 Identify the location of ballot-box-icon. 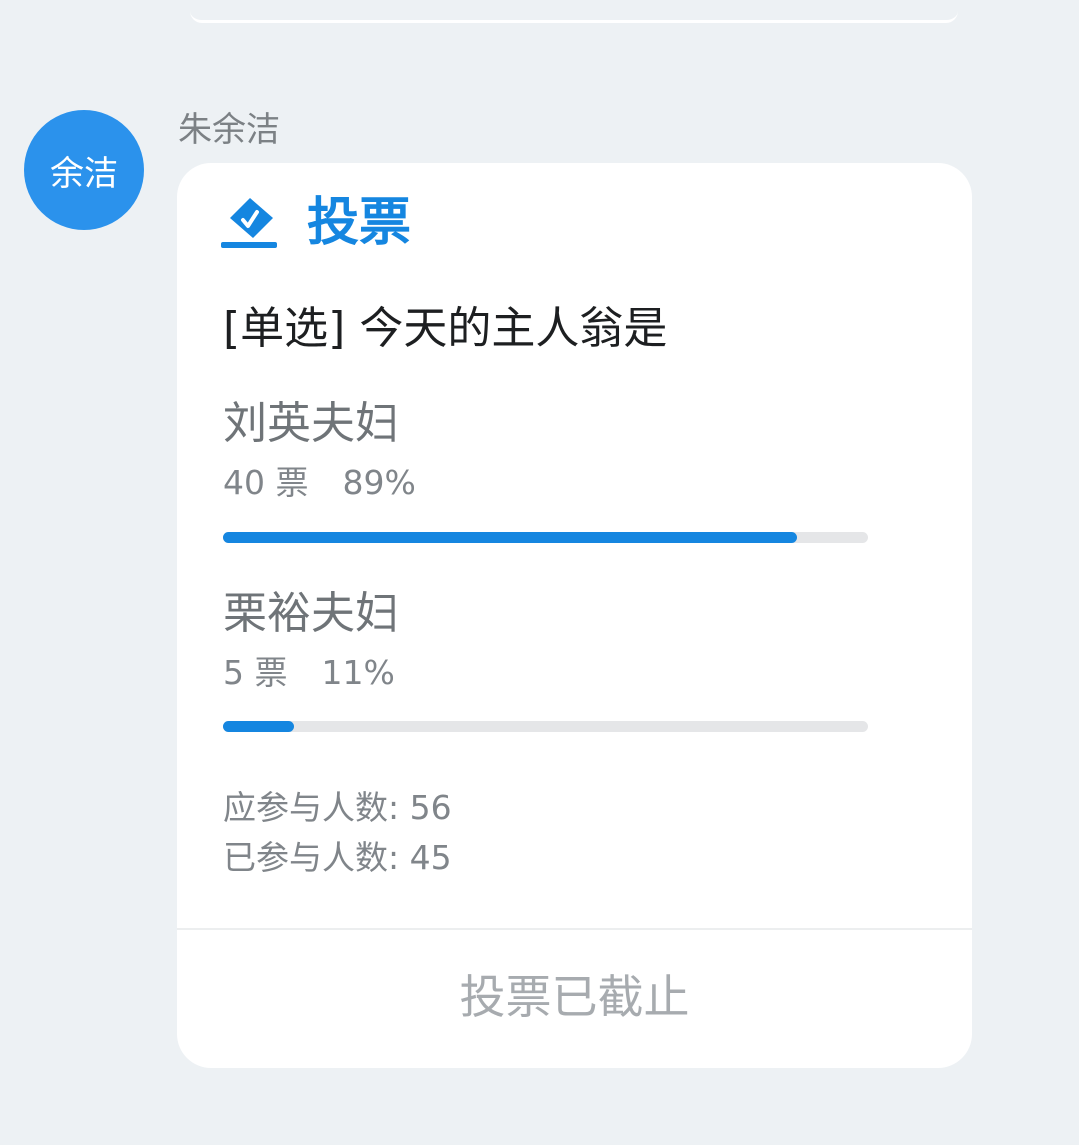
(249, 223).